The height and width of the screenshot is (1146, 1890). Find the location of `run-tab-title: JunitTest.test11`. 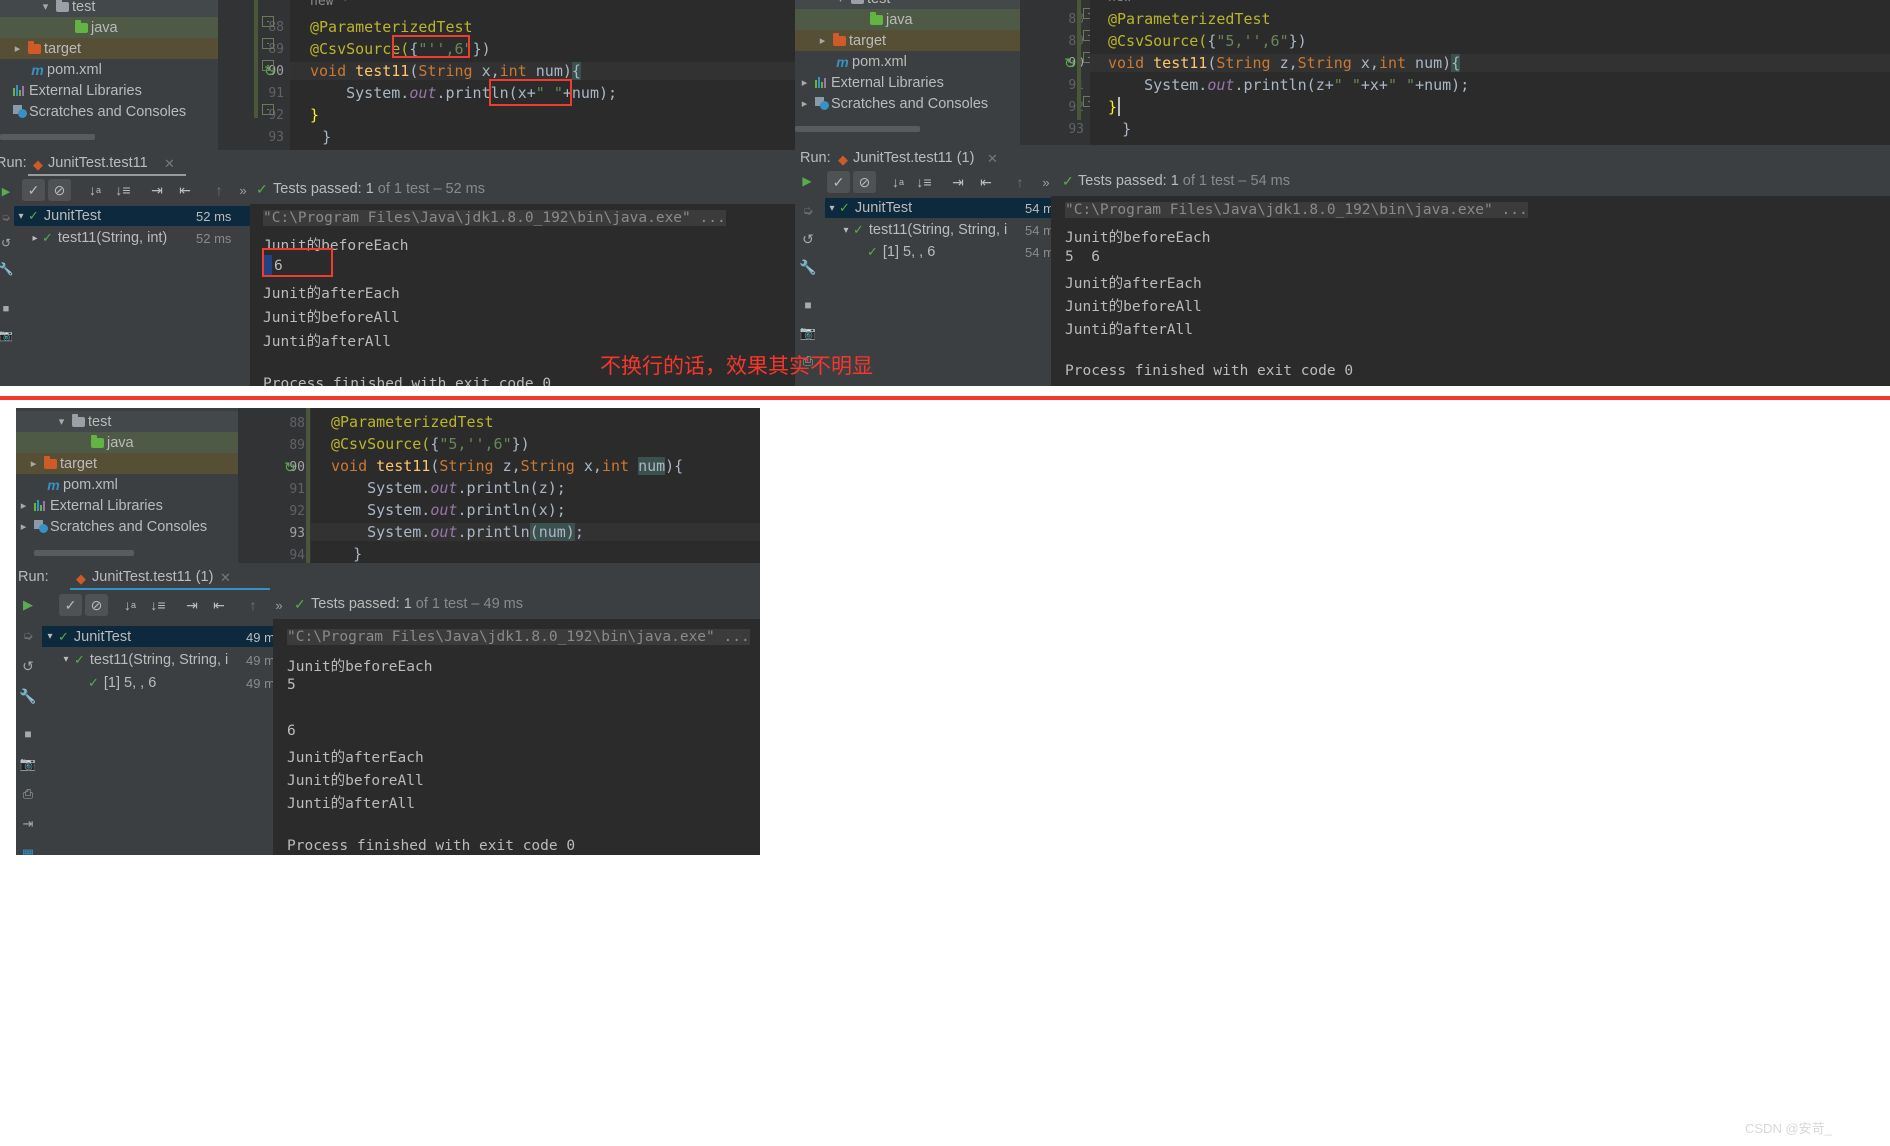

run-tab-title: JunitTest.test11 is located at coordinates (98, 163).